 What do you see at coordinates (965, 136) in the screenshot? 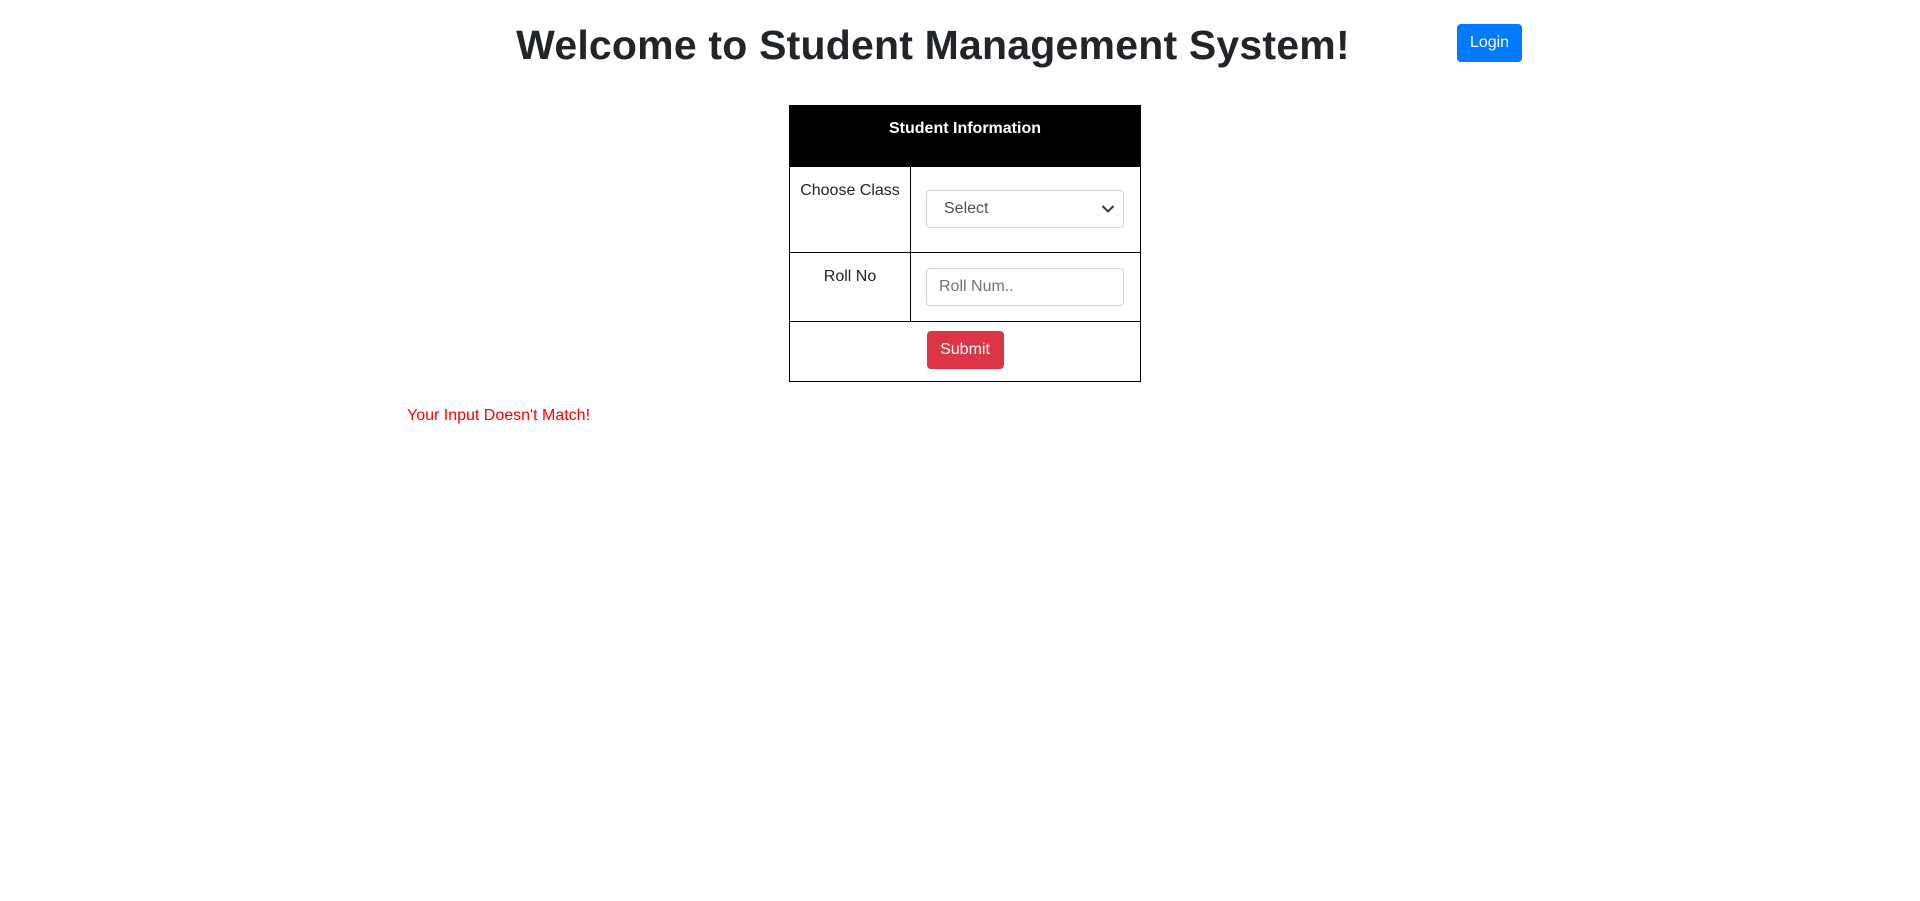
I see `table-heading: Student Information` at bounding box center [965, 136].